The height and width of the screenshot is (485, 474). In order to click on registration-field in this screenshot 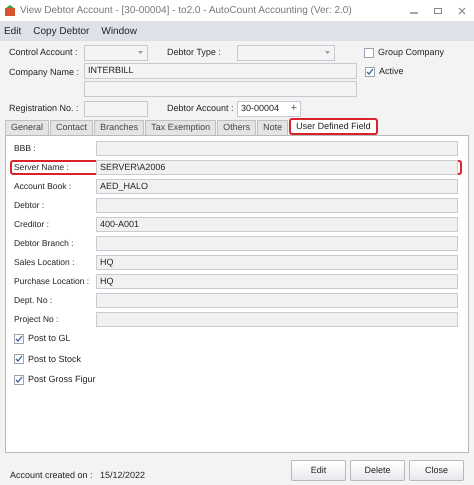, I will do `click(116, 108)`.